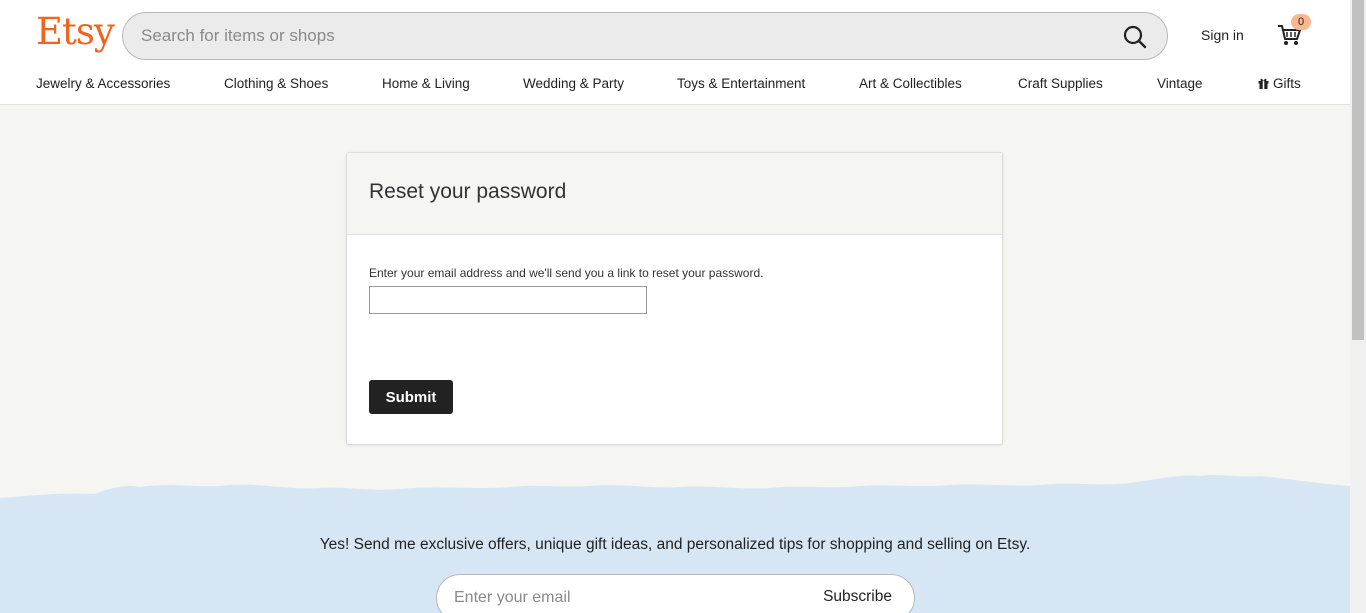  I want to click on nav-item-gifts: Gifts, so click(1279, 84).